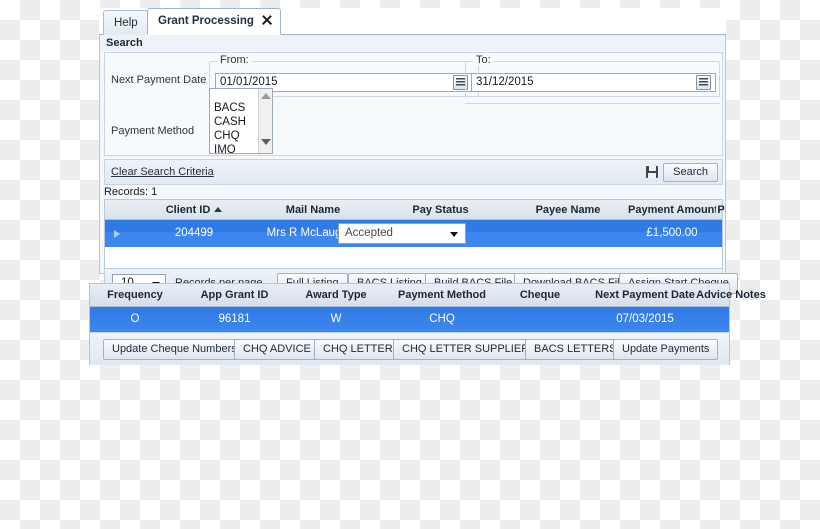  What do you see at coordinates (135, 295) in the screenshot?
I see `column-header-frequency: Frequency` at bounding box center [135, 295].